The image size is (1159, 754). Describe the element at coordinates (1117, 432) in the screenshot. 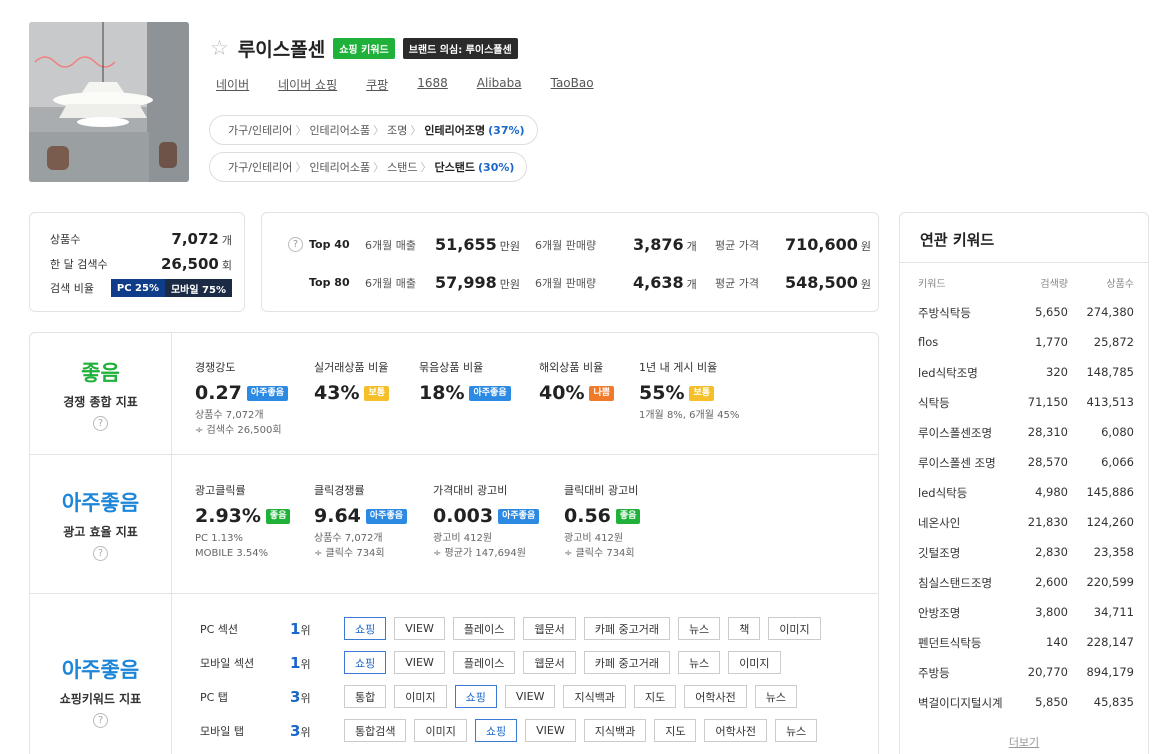

I see `related-product-count: 6,080` at that location.